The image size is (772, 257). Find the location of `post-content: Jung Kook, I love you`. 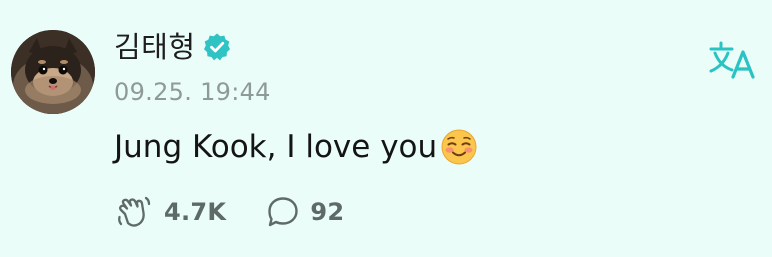

post-content: Jung Kook, I love you is located at coordinates (296, 147).